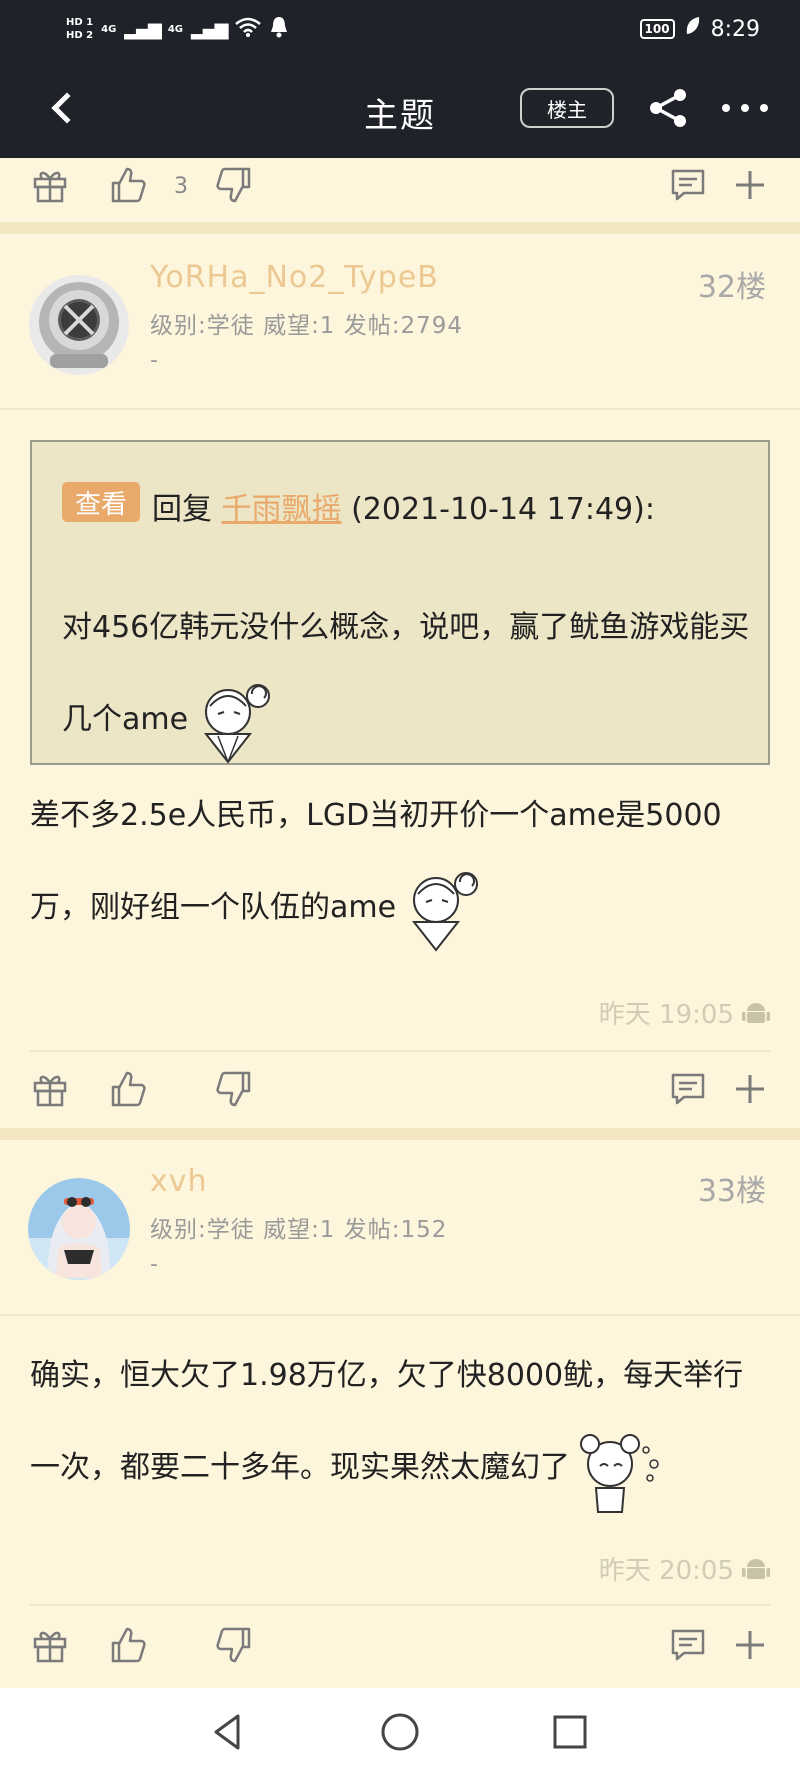 This screenshot has width=800, height=1777. I want to click on post-header: YoRHa_No2_TypeB 级别:学徒 威望:1 发帖:2794 - 32楼, so click(400, 316).